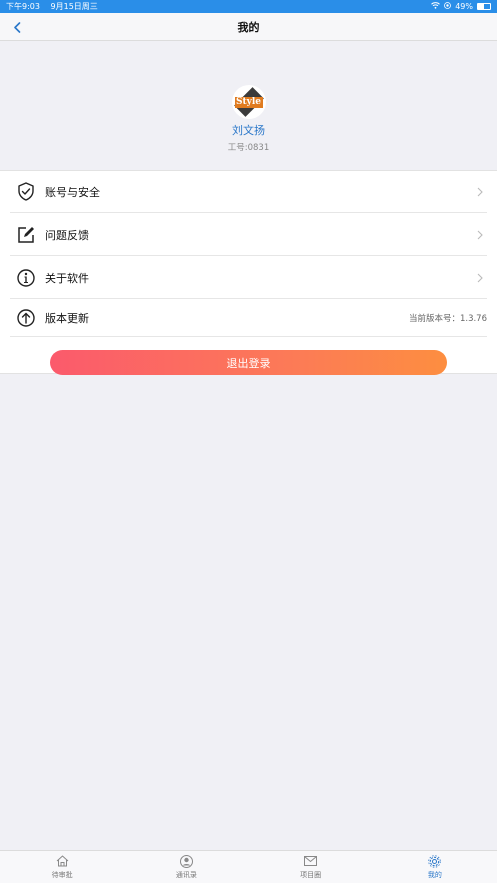 This screenshot has height=883, width=497. I want to click on menu-item-about: 关于软件, so click(248, 278).